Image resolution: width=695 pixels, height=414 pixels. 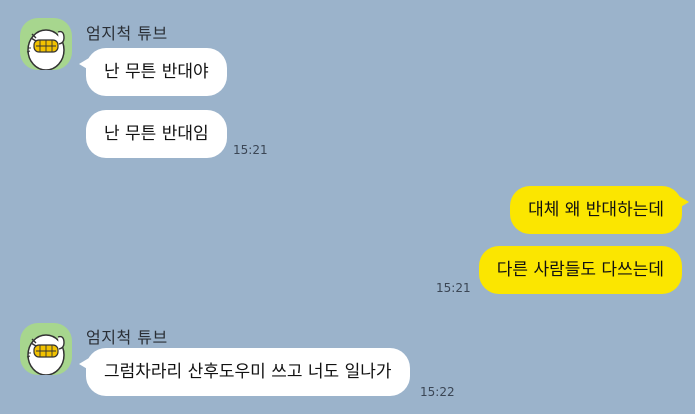 What do you see at coordinates (580, 270) in the screenshot?
I see `my-message-bubble: 다른 사람들도 다쓰는데` at bounding box center [580, 270].